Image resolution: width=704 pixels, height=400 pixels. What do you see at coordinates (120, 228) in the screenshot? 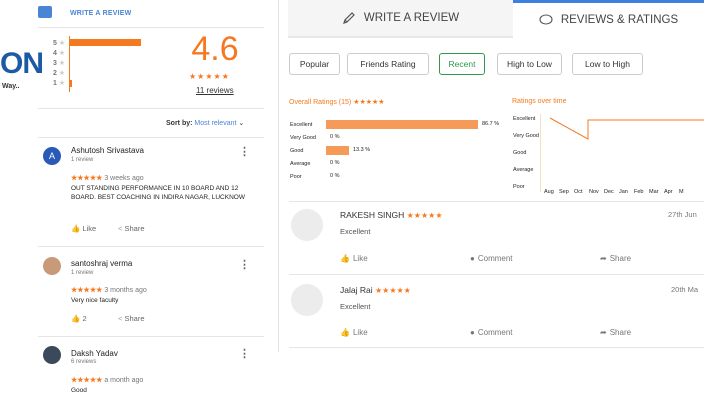
I see `share-icon: <` at bounding box center [120, 228].